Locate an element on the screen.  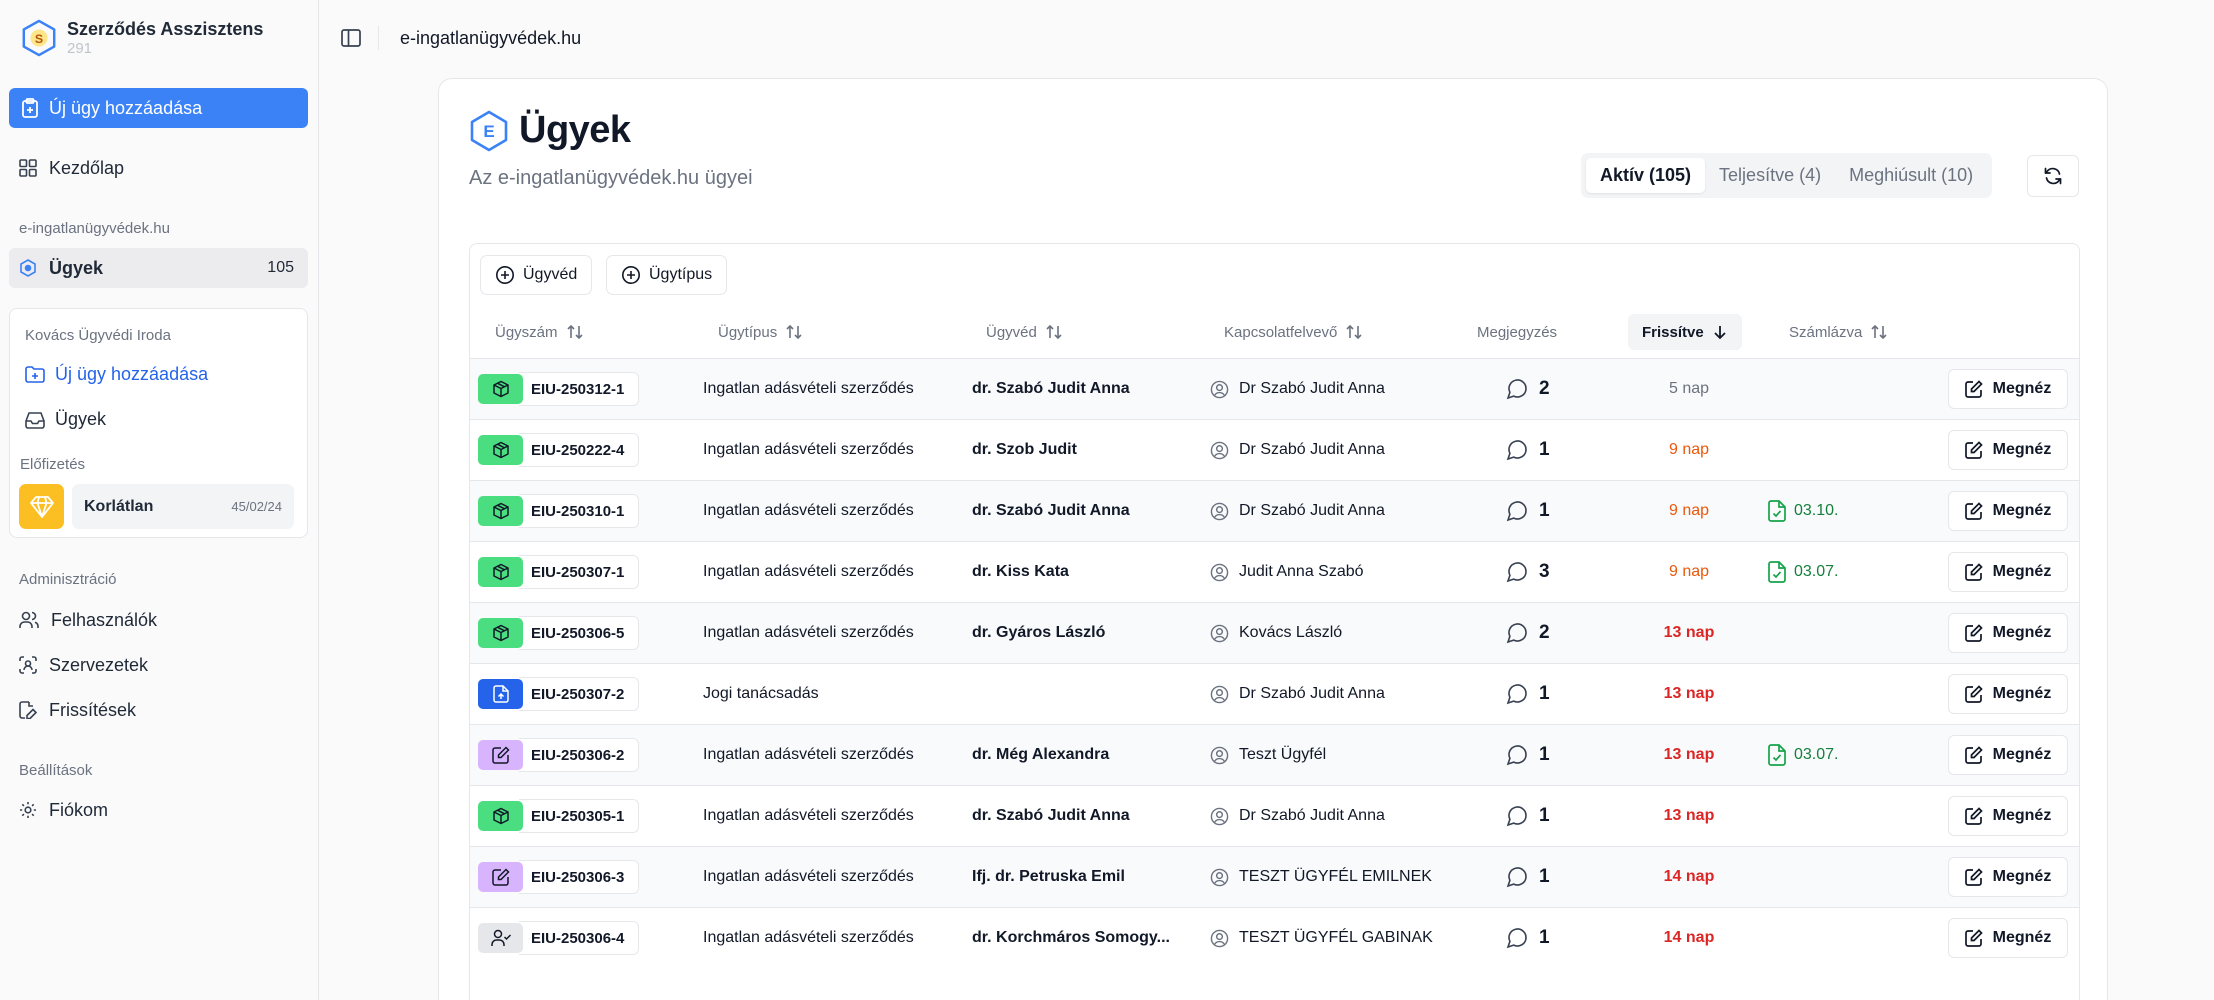
subscription-plan: Korlátlan 45/02/24 is located at coordinates (156, 506).